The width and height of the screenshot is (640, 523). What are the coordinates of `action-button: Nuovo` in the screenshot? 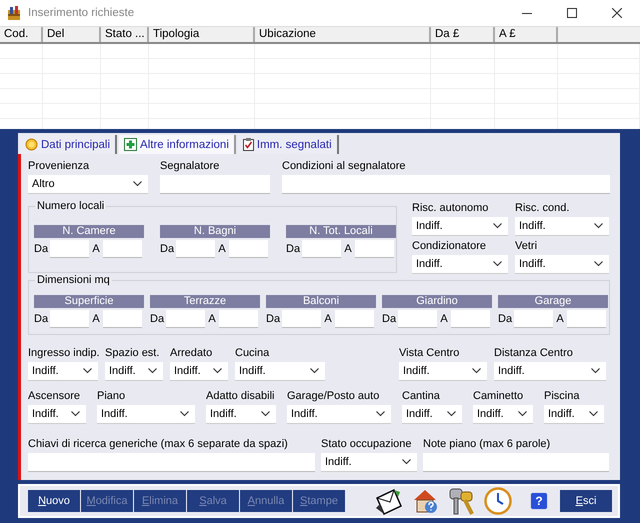 It's located at (54, 501).